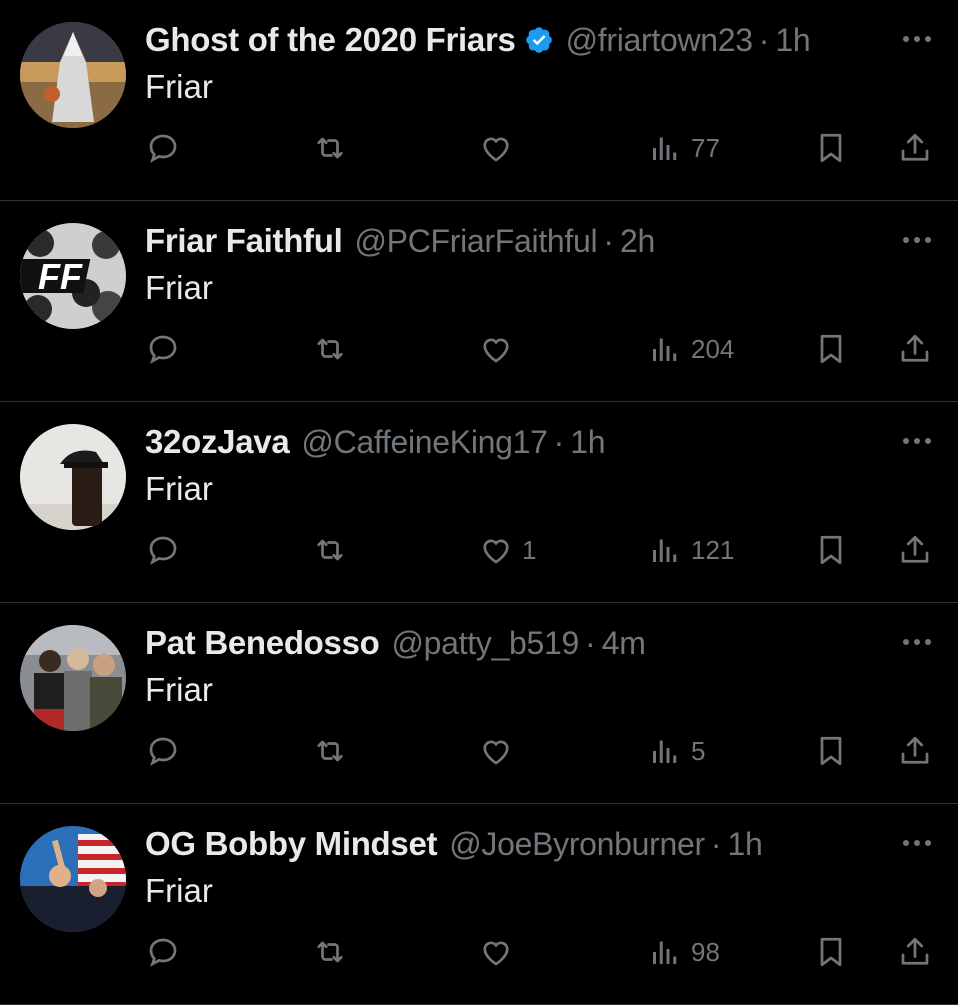  Describe the element at coordinates (541, 148) in the screenshot. I see `tweet-actions: 77` at that location.